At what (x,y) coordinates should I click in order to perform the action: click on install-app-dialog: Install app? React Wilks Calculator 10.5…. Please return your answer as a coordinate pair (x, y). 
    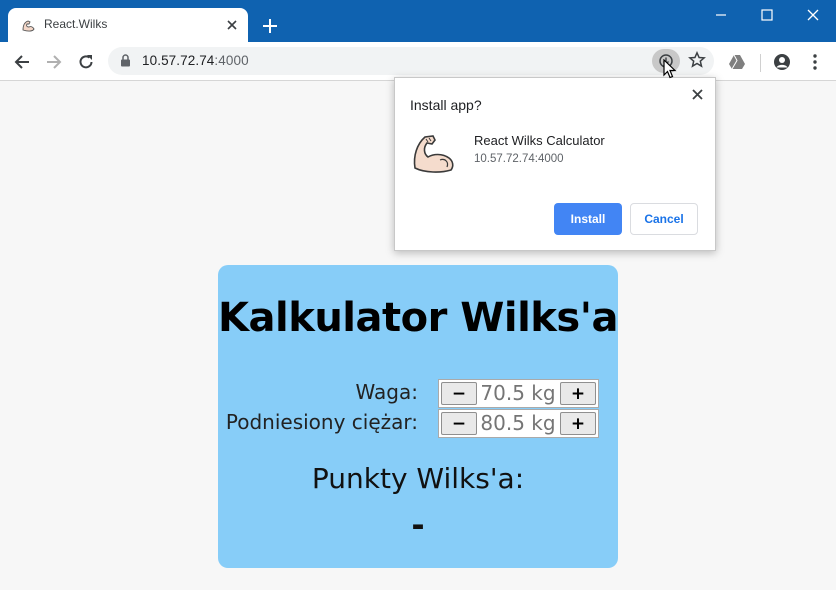
    Looking at the image, I should click on (555, 164).